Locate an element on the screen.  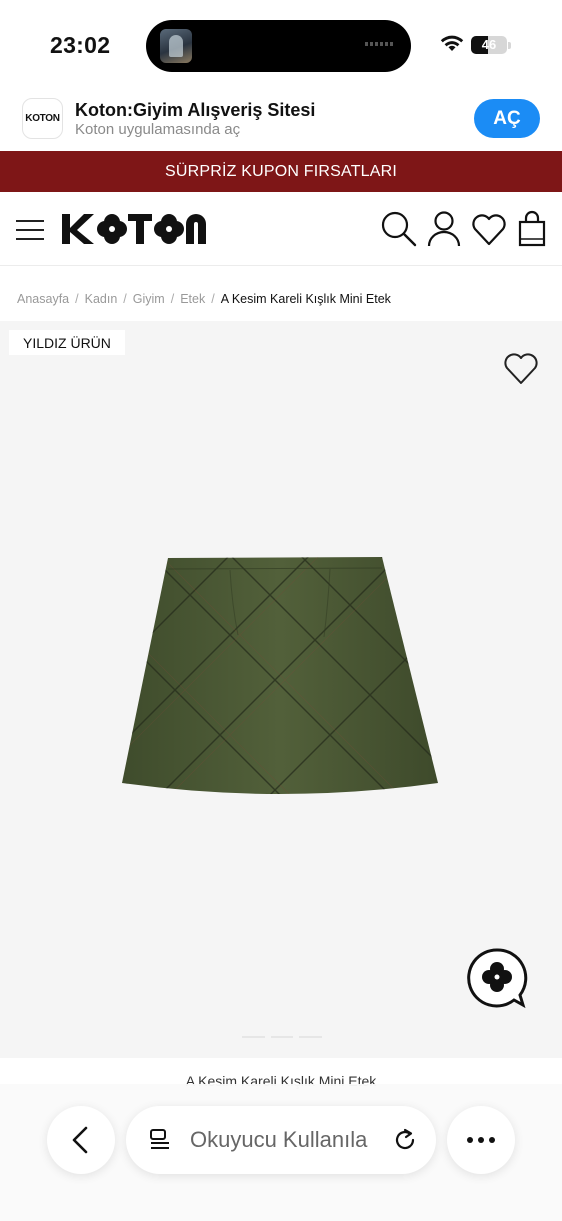
site-header is located at coordinates (281, 229).